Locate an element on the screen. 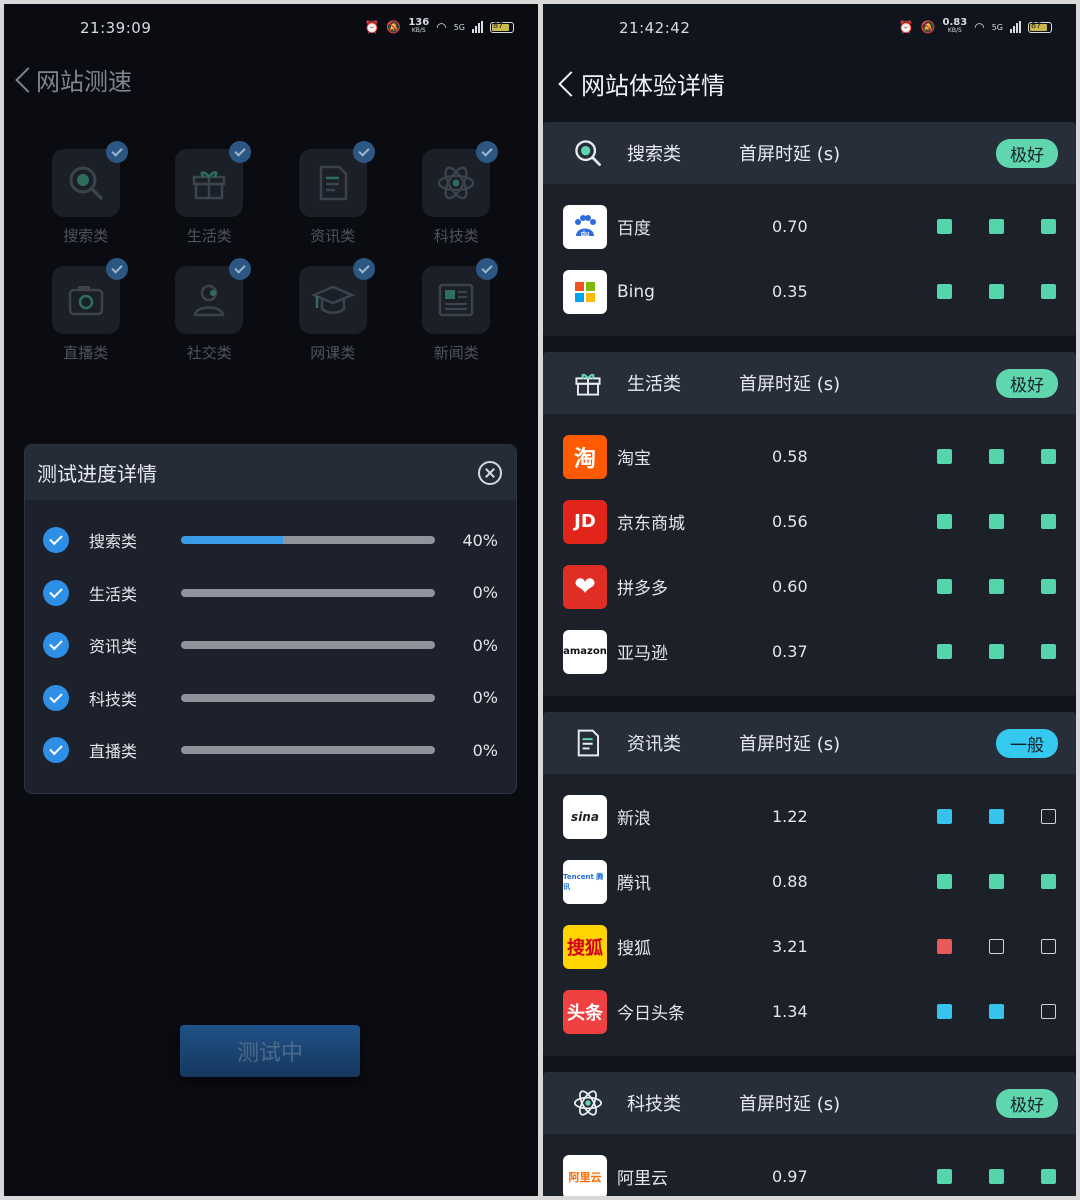  signal-icon is located at coordinates (477, 27).